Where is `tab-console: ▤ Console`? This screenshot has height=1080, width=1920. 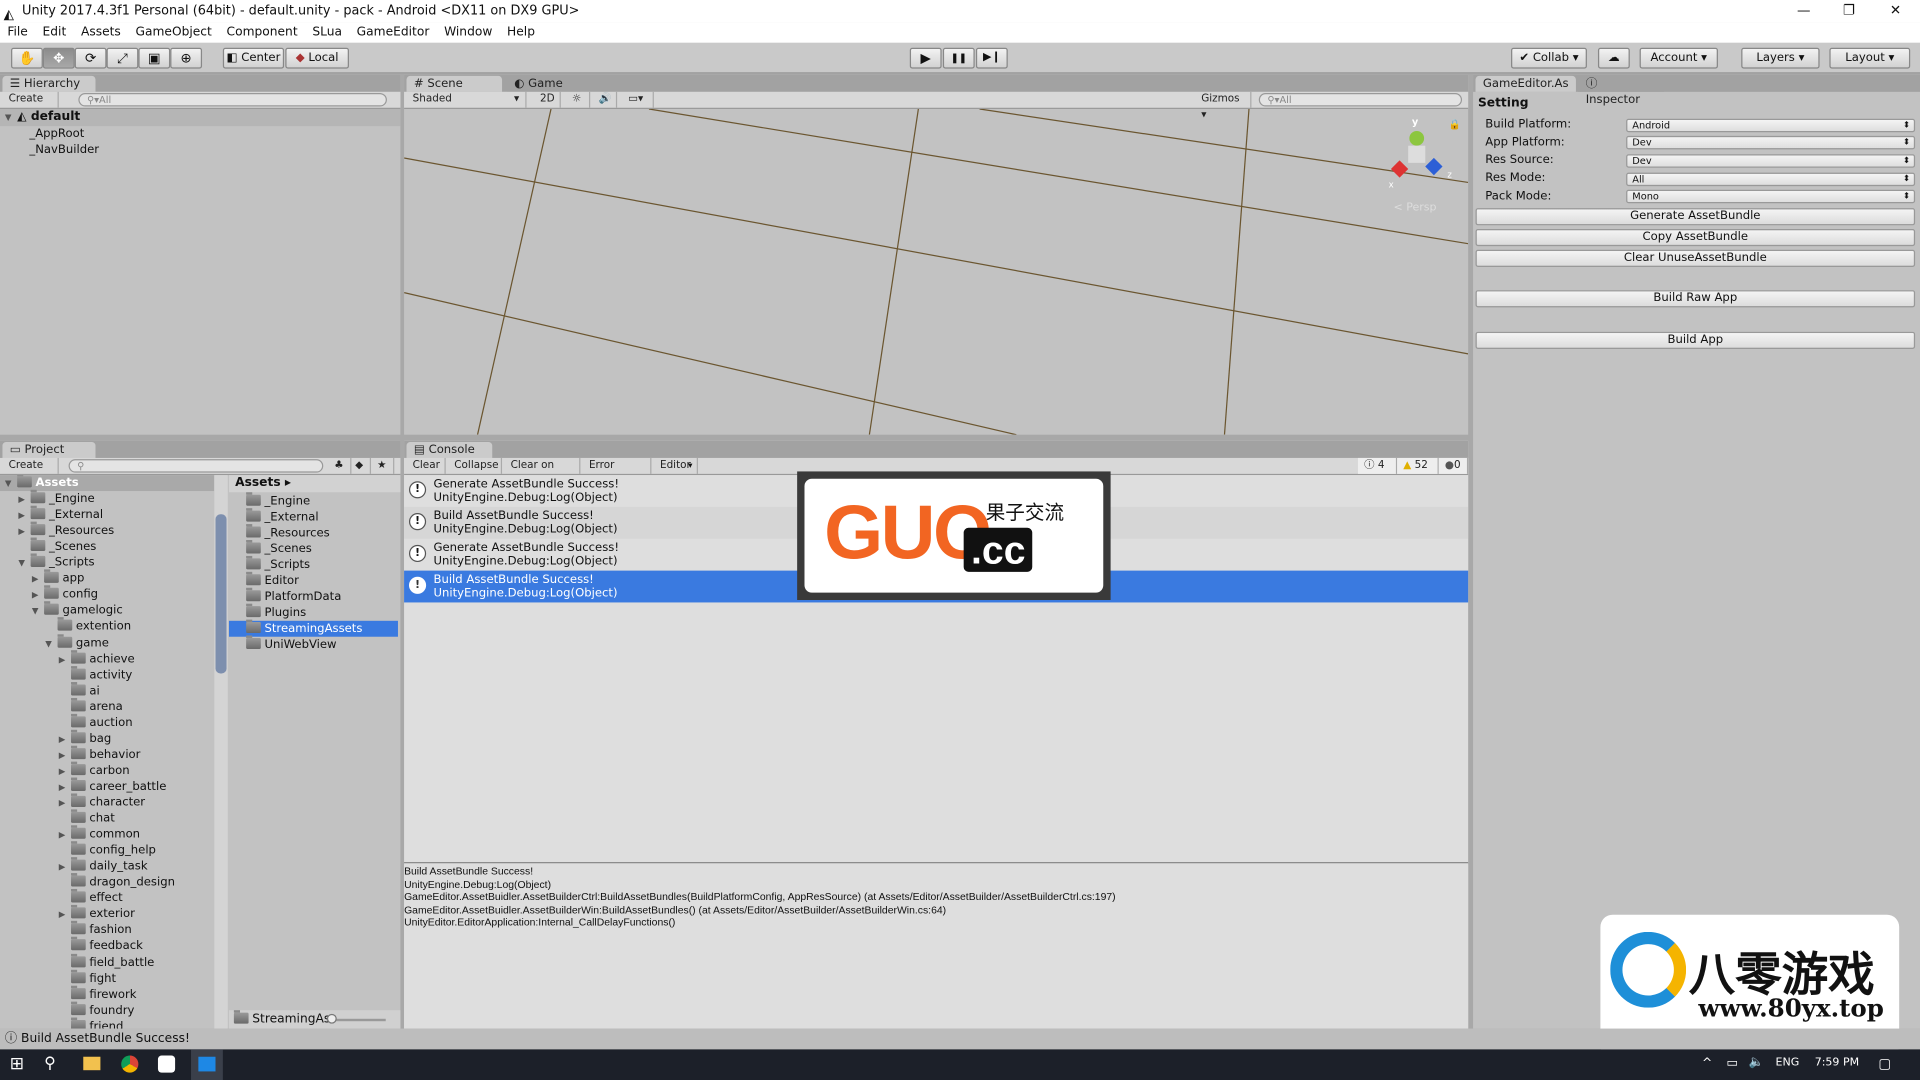
tab-console: ▤ Console is located at coordinates (449, 450).